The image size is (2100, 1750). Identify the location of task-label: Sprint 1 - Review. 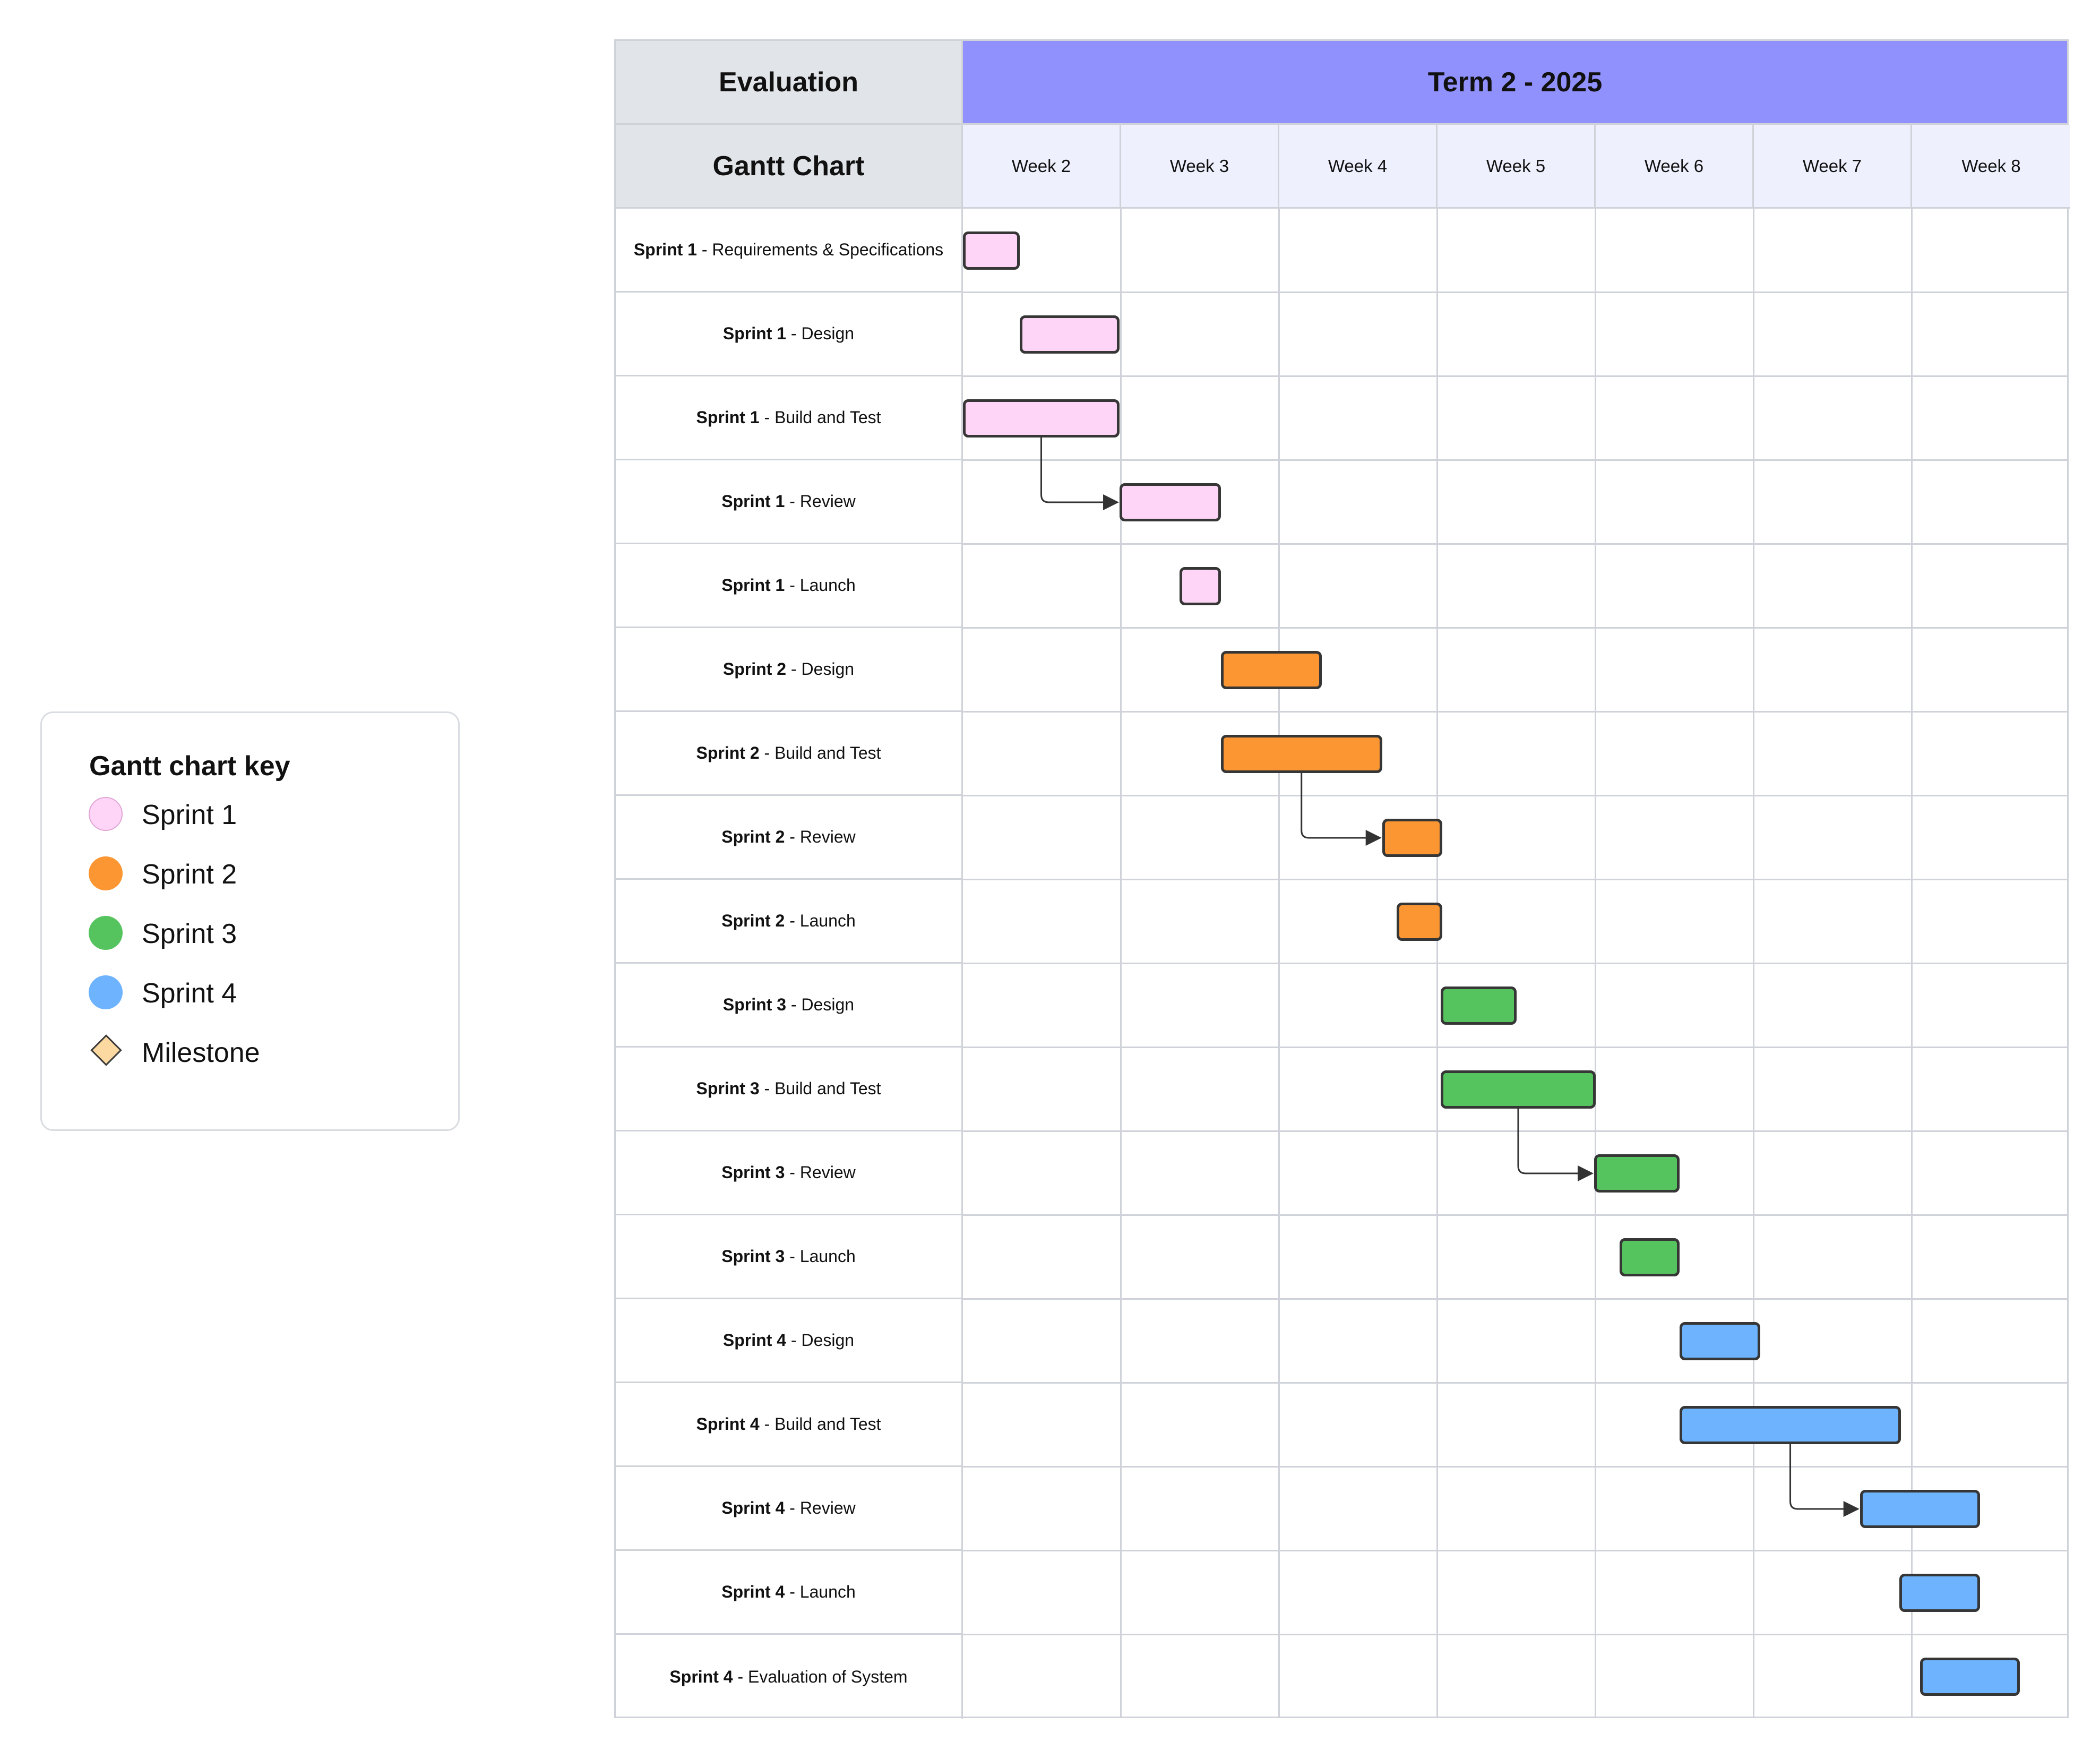
(789, 502).